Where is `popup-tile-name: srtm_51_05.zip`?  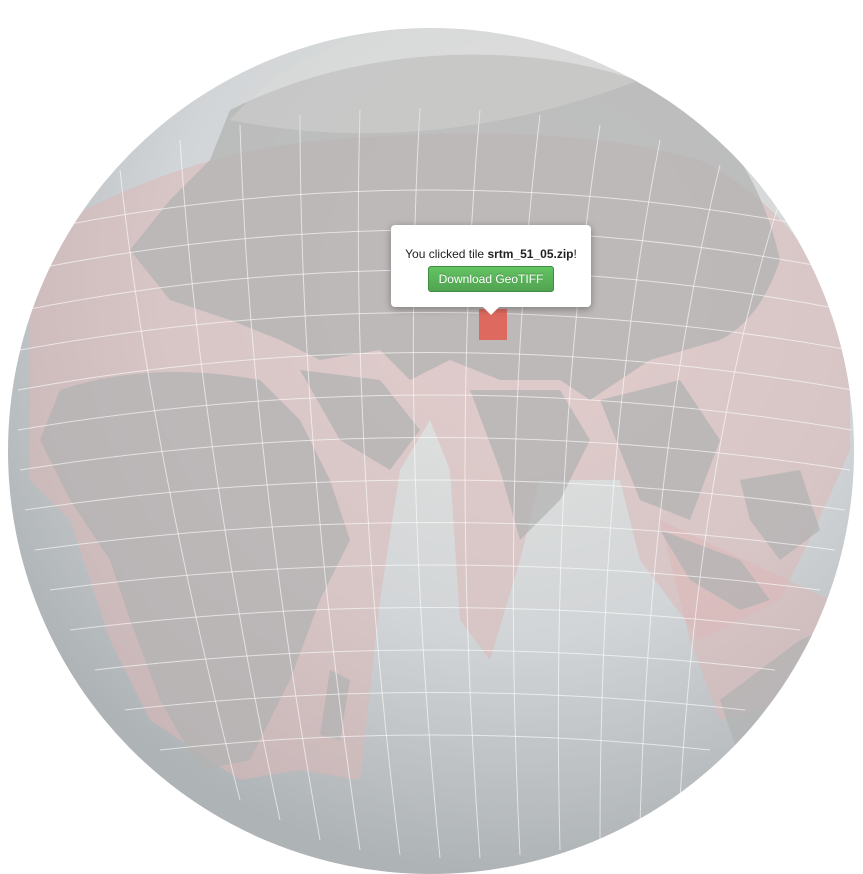
popup-tile-name: srtm_51_05.zip is located at coordinates (530, 254).